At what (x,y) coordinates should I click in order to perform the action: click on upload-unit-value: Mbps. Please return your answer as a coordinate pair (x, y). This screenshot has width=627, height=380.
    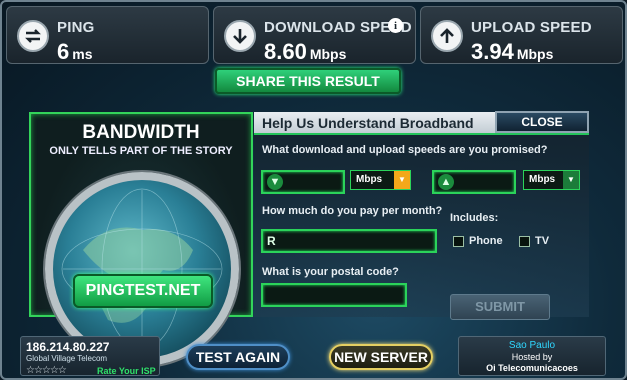
    Looking at the image, I should click on (542, 179).